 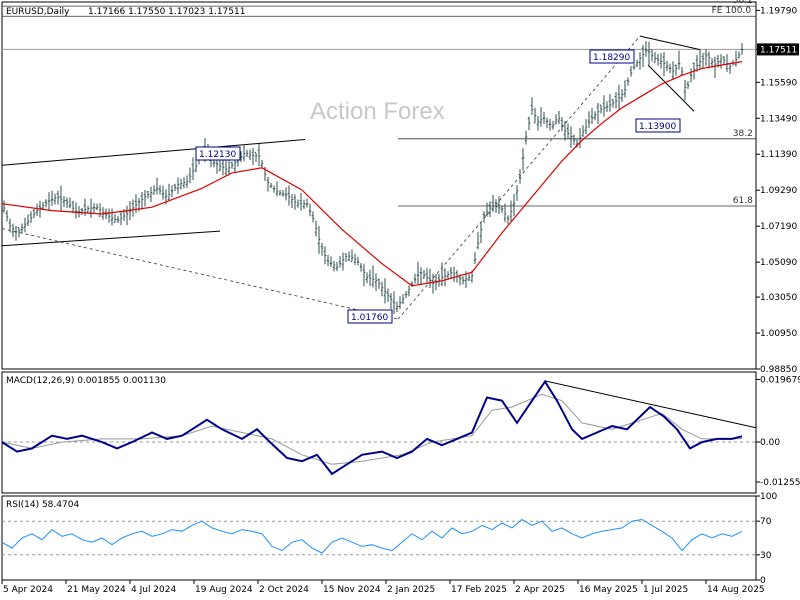 What do you see at coordinates (166, 12) in the screenshot?
I see `price-ohlc: 1.17166 1.17550 1.17023 1.17511` at bounding box center [166, 12].